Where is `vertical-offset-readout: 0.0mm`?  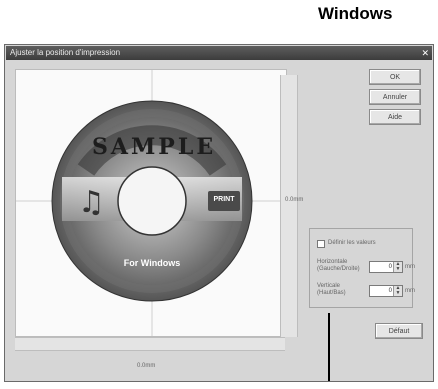
vertical-offset-readout: 0.0mm is located at coordinates (294, 200).